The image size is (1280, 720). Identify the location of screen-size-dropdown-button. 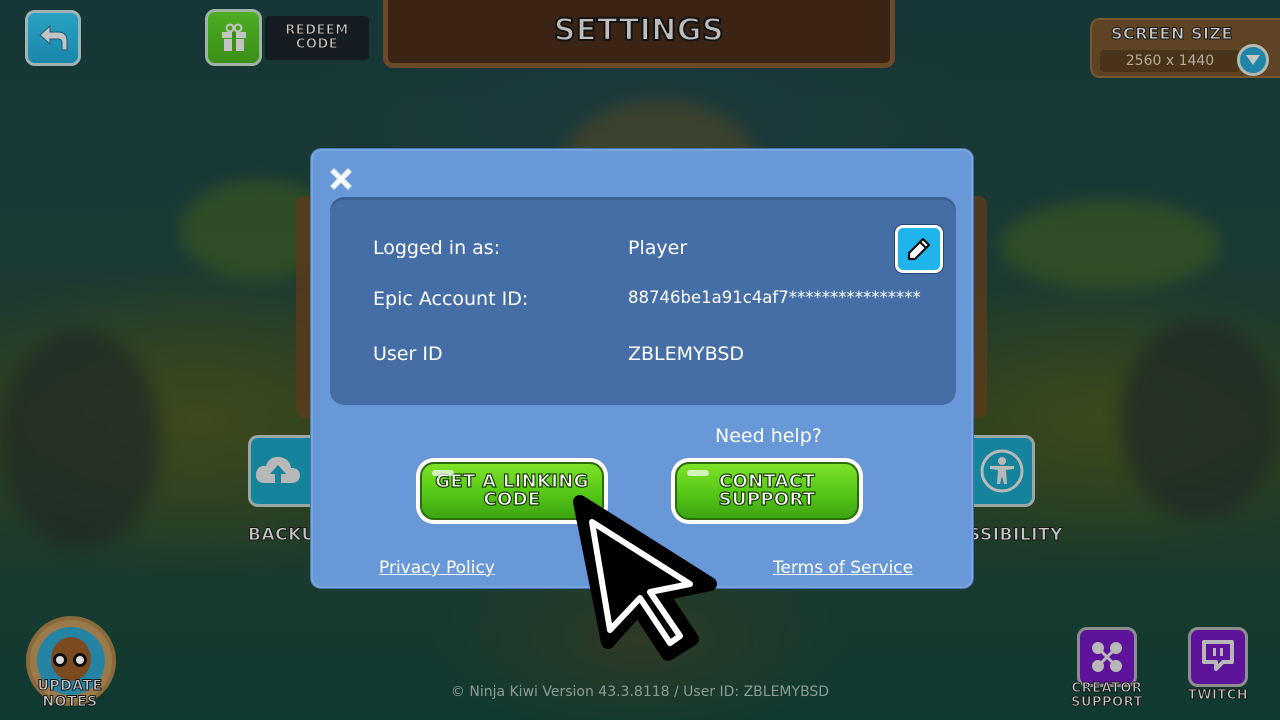
(1253, 60).